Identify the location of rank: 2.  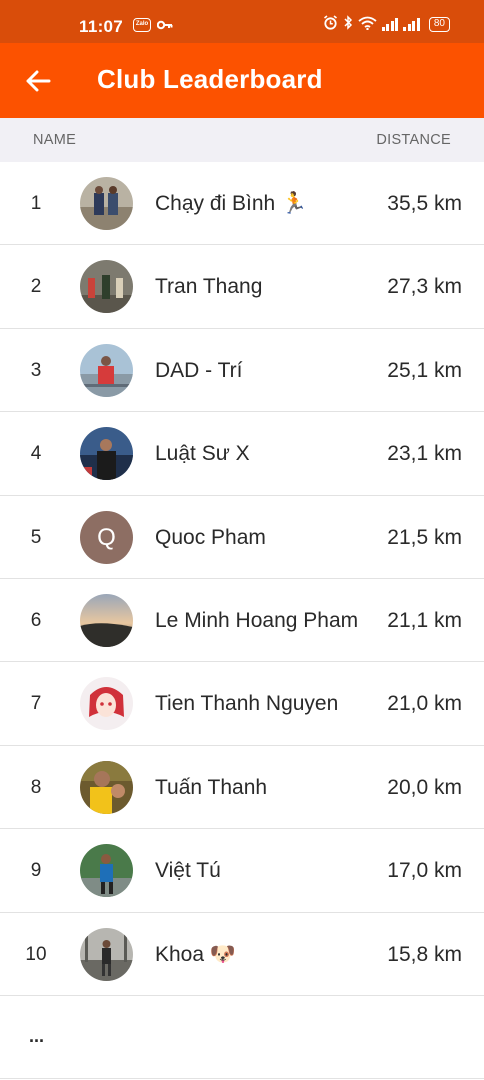
(36, 287).